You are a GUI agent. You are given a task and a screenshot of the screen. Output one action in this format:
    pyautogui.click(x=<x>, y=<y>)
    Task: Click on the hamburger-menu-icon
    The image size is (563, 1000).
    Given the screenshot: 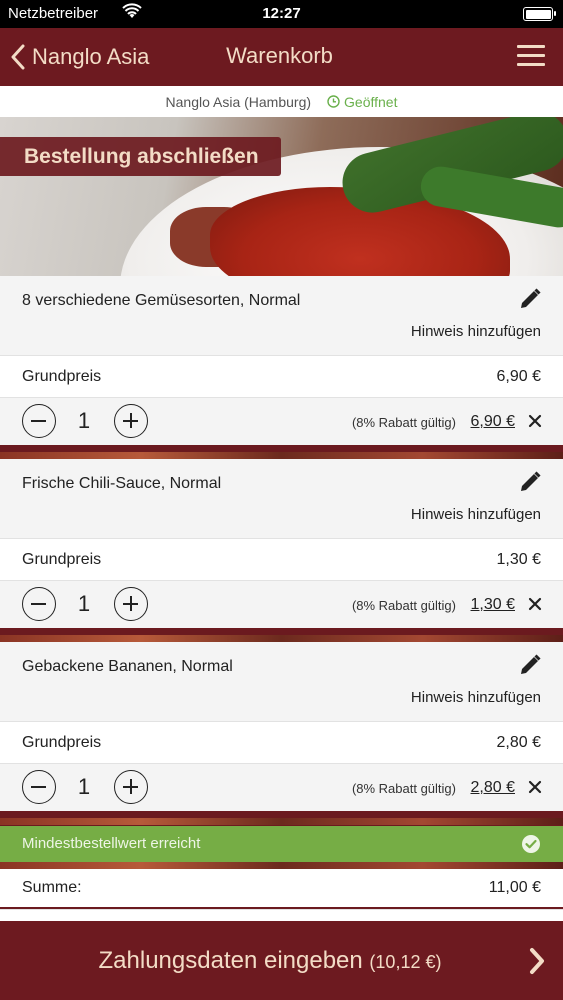 What is the action you would take?
    pyautogui.click(x=531, y=56)
    